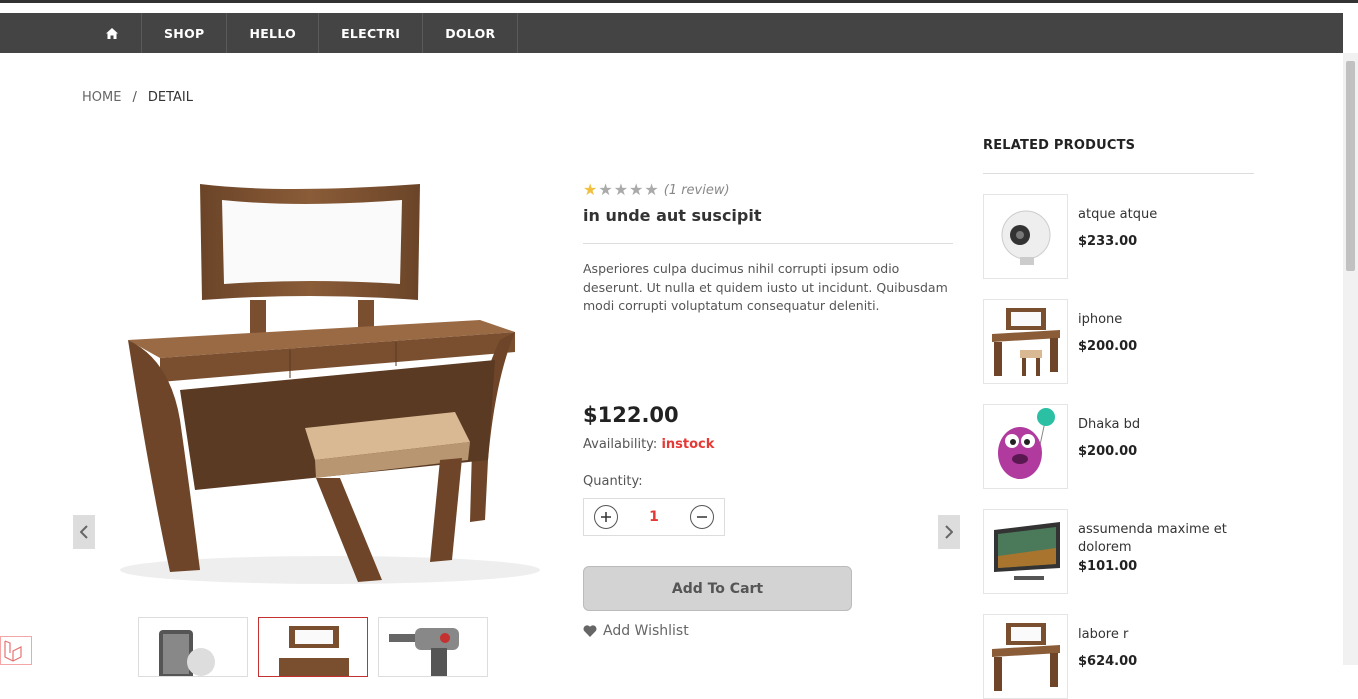 The height and width of the screenshot is (699, 1358). Describe the element at coordinates (1059, 145) in the screenshot. I see `related-products-title: RELATED PRODUCTS` at that location.